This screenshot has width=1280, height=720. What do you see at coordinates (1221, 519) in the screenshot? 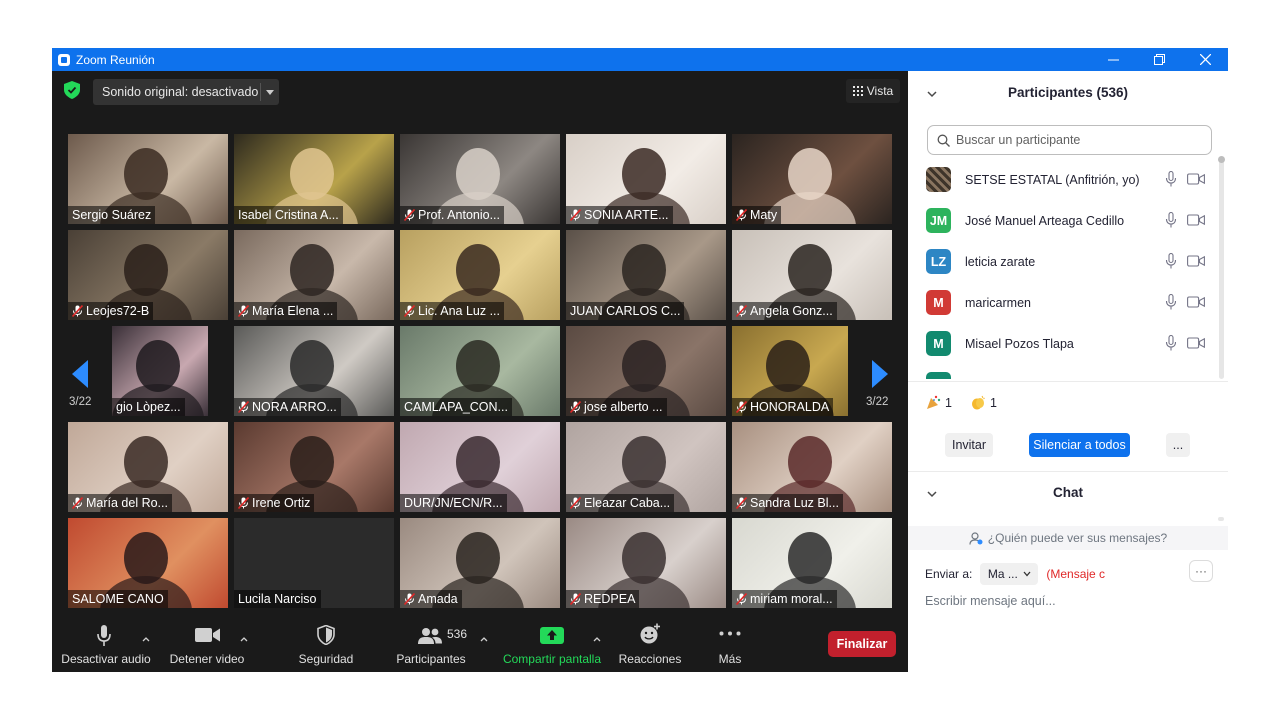
I see `chat-scrollbar` at bounding box center [1221, 519].